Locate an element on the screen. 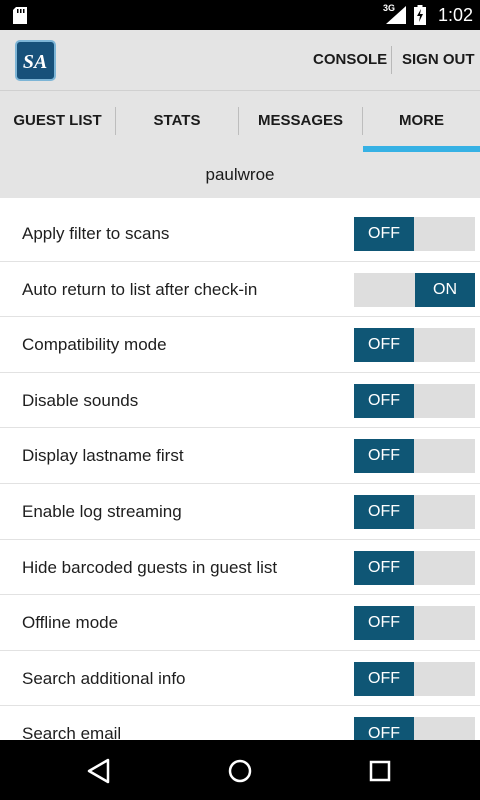 The width and height of the screenshot is (480, 800). search-additional-info-toggle: OFF is located at coordinates (414, 678).